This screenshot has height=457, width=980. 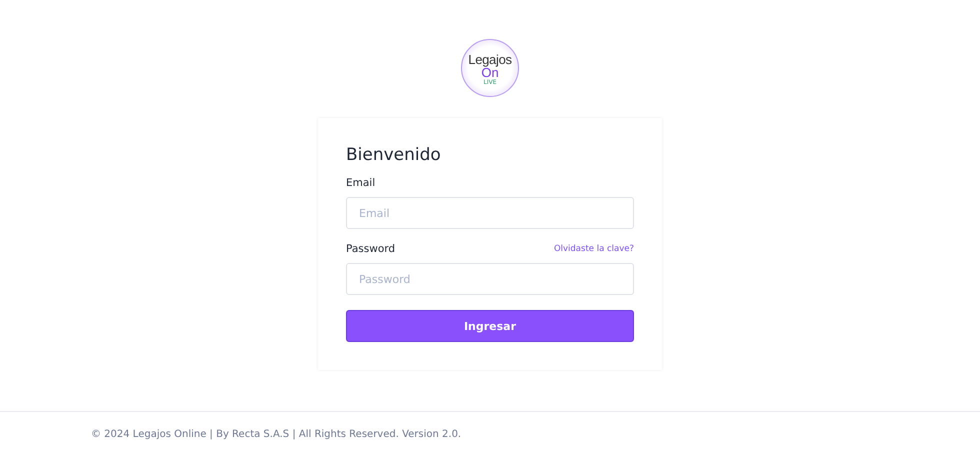 I want to click on field-label: Password, so click(x=371, y=249).